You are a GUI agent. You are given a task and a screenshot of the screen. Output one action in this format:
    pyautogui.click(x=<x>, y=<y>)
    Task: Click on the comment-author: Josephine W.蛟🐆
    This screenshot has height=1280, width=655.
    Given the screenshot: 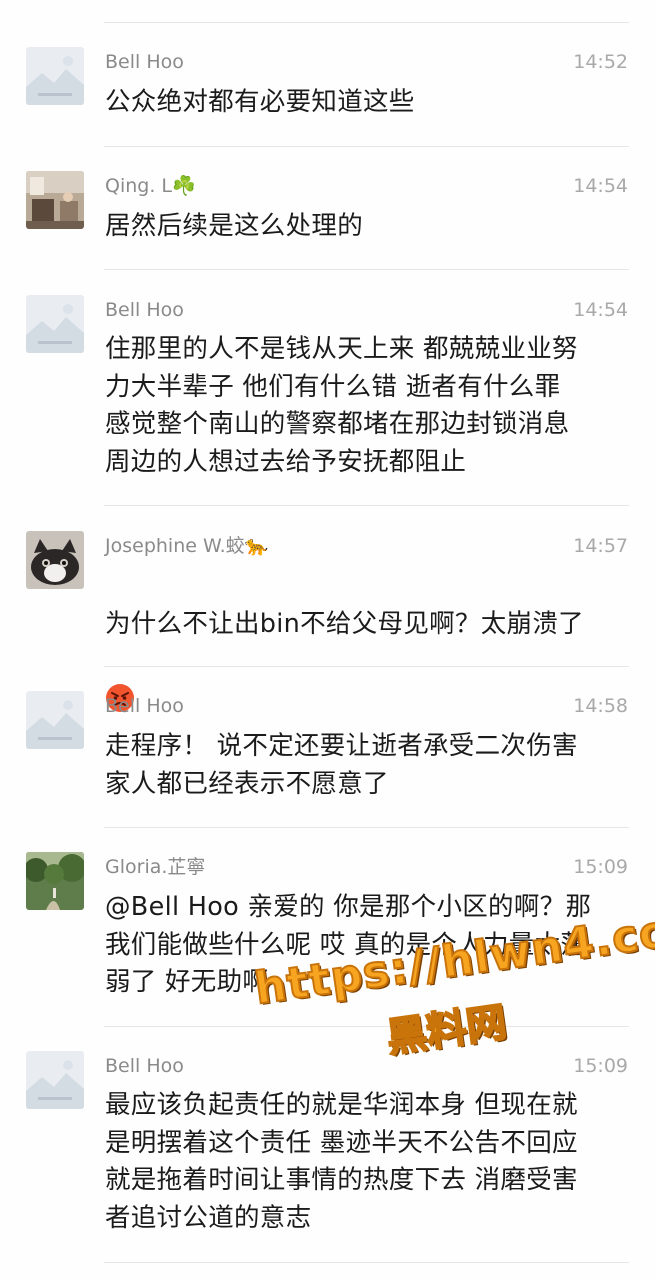 What is the action you would take?
    pyautogui.click(x=186, y=546)
    